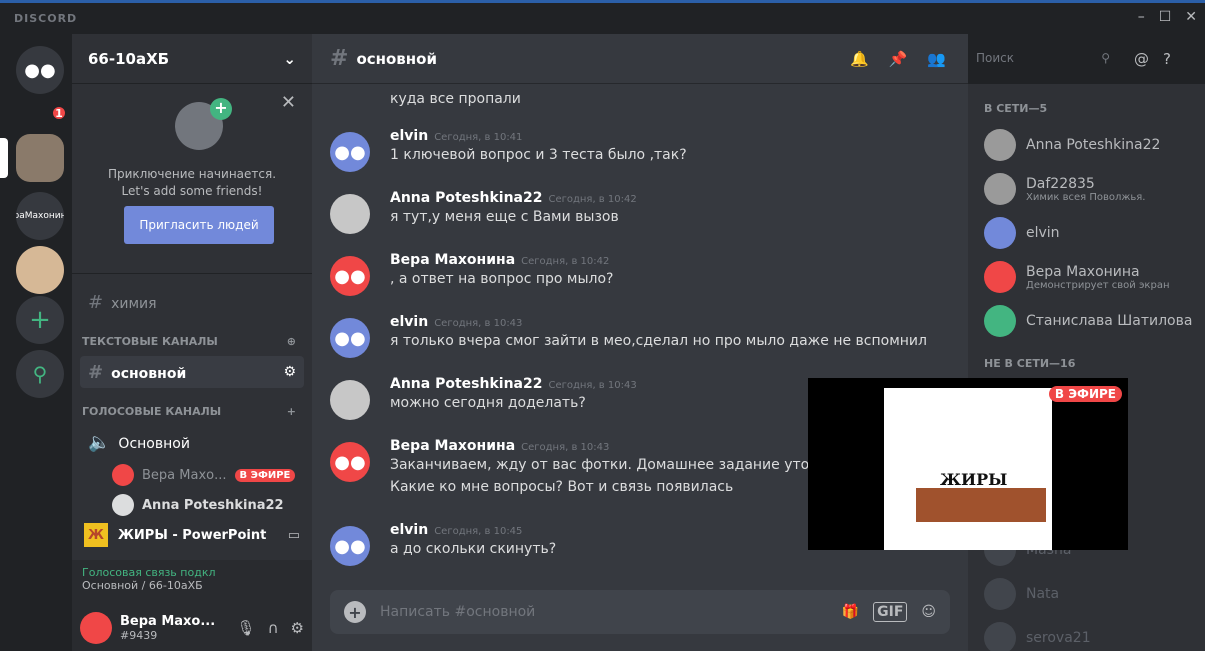  Describe the element at coordinates (936, 59) in the screenshot. I see `members-icon: 👥` at that location.